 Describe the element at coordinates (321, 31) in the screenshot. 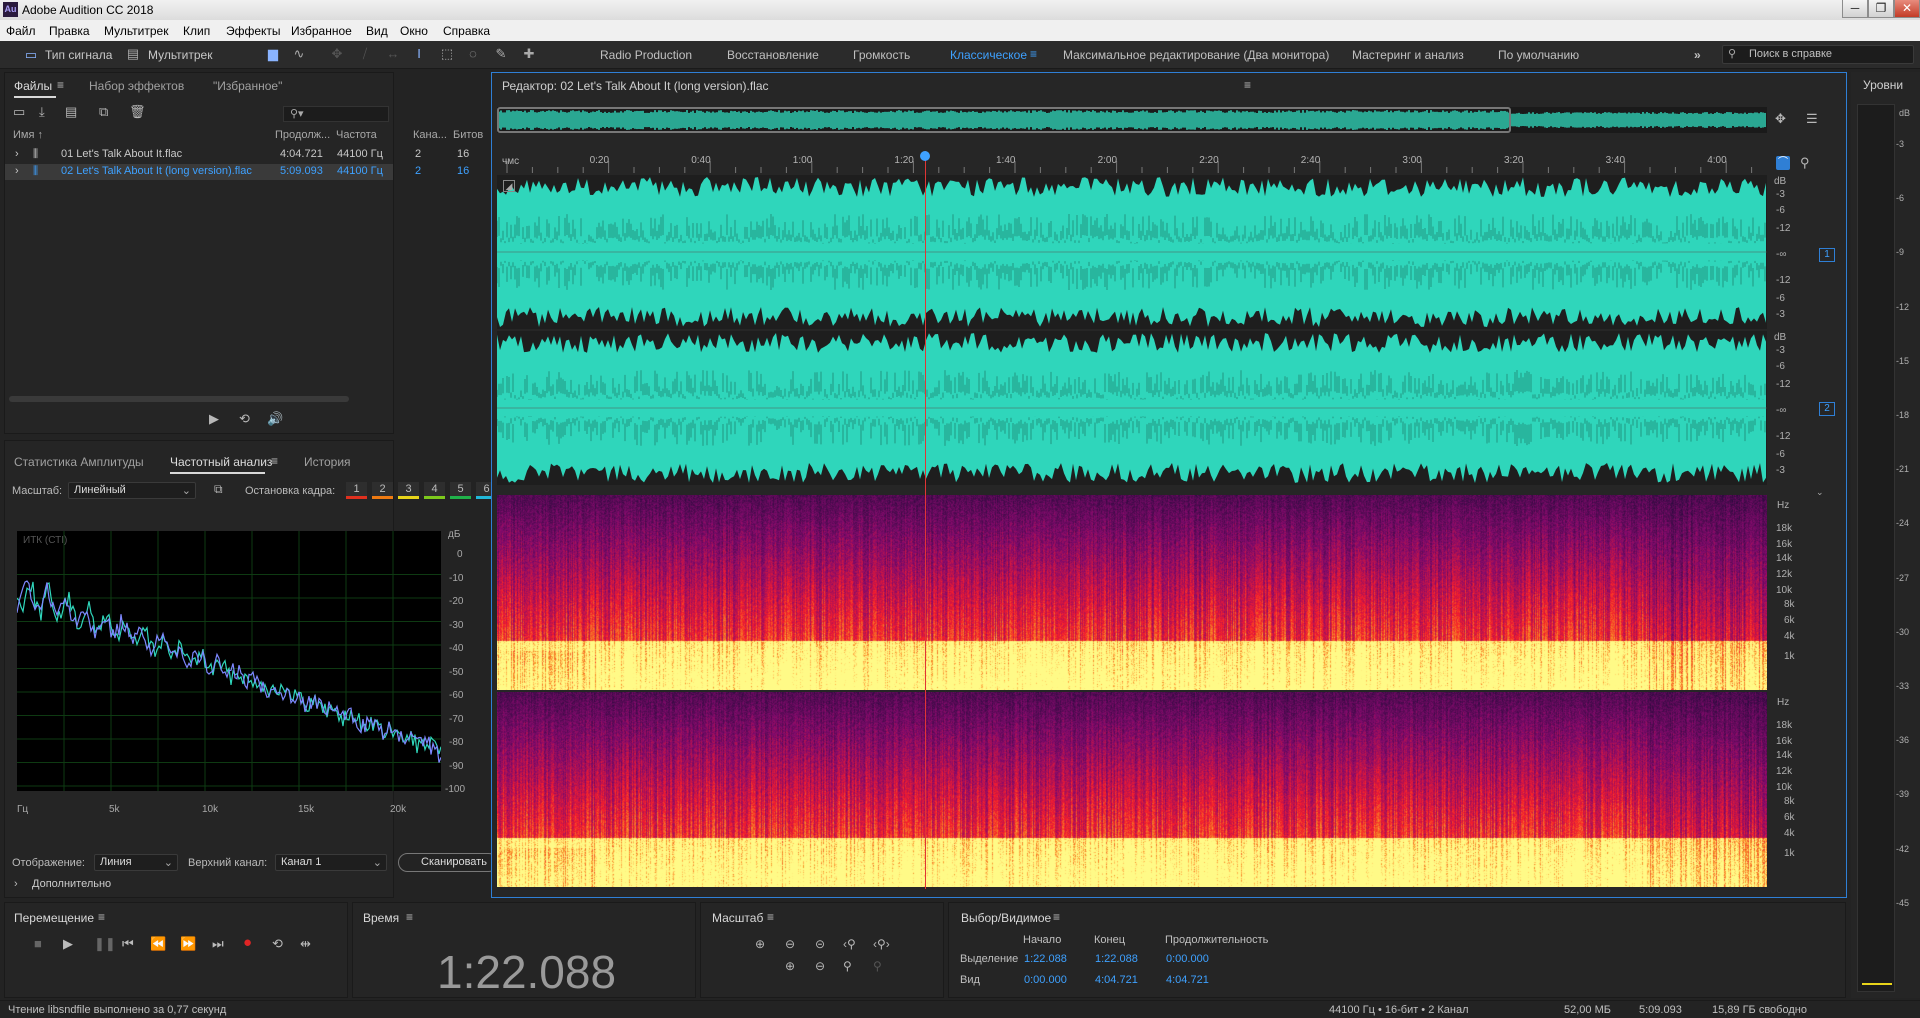

I see `menu-favorites: Избранное` at that location.